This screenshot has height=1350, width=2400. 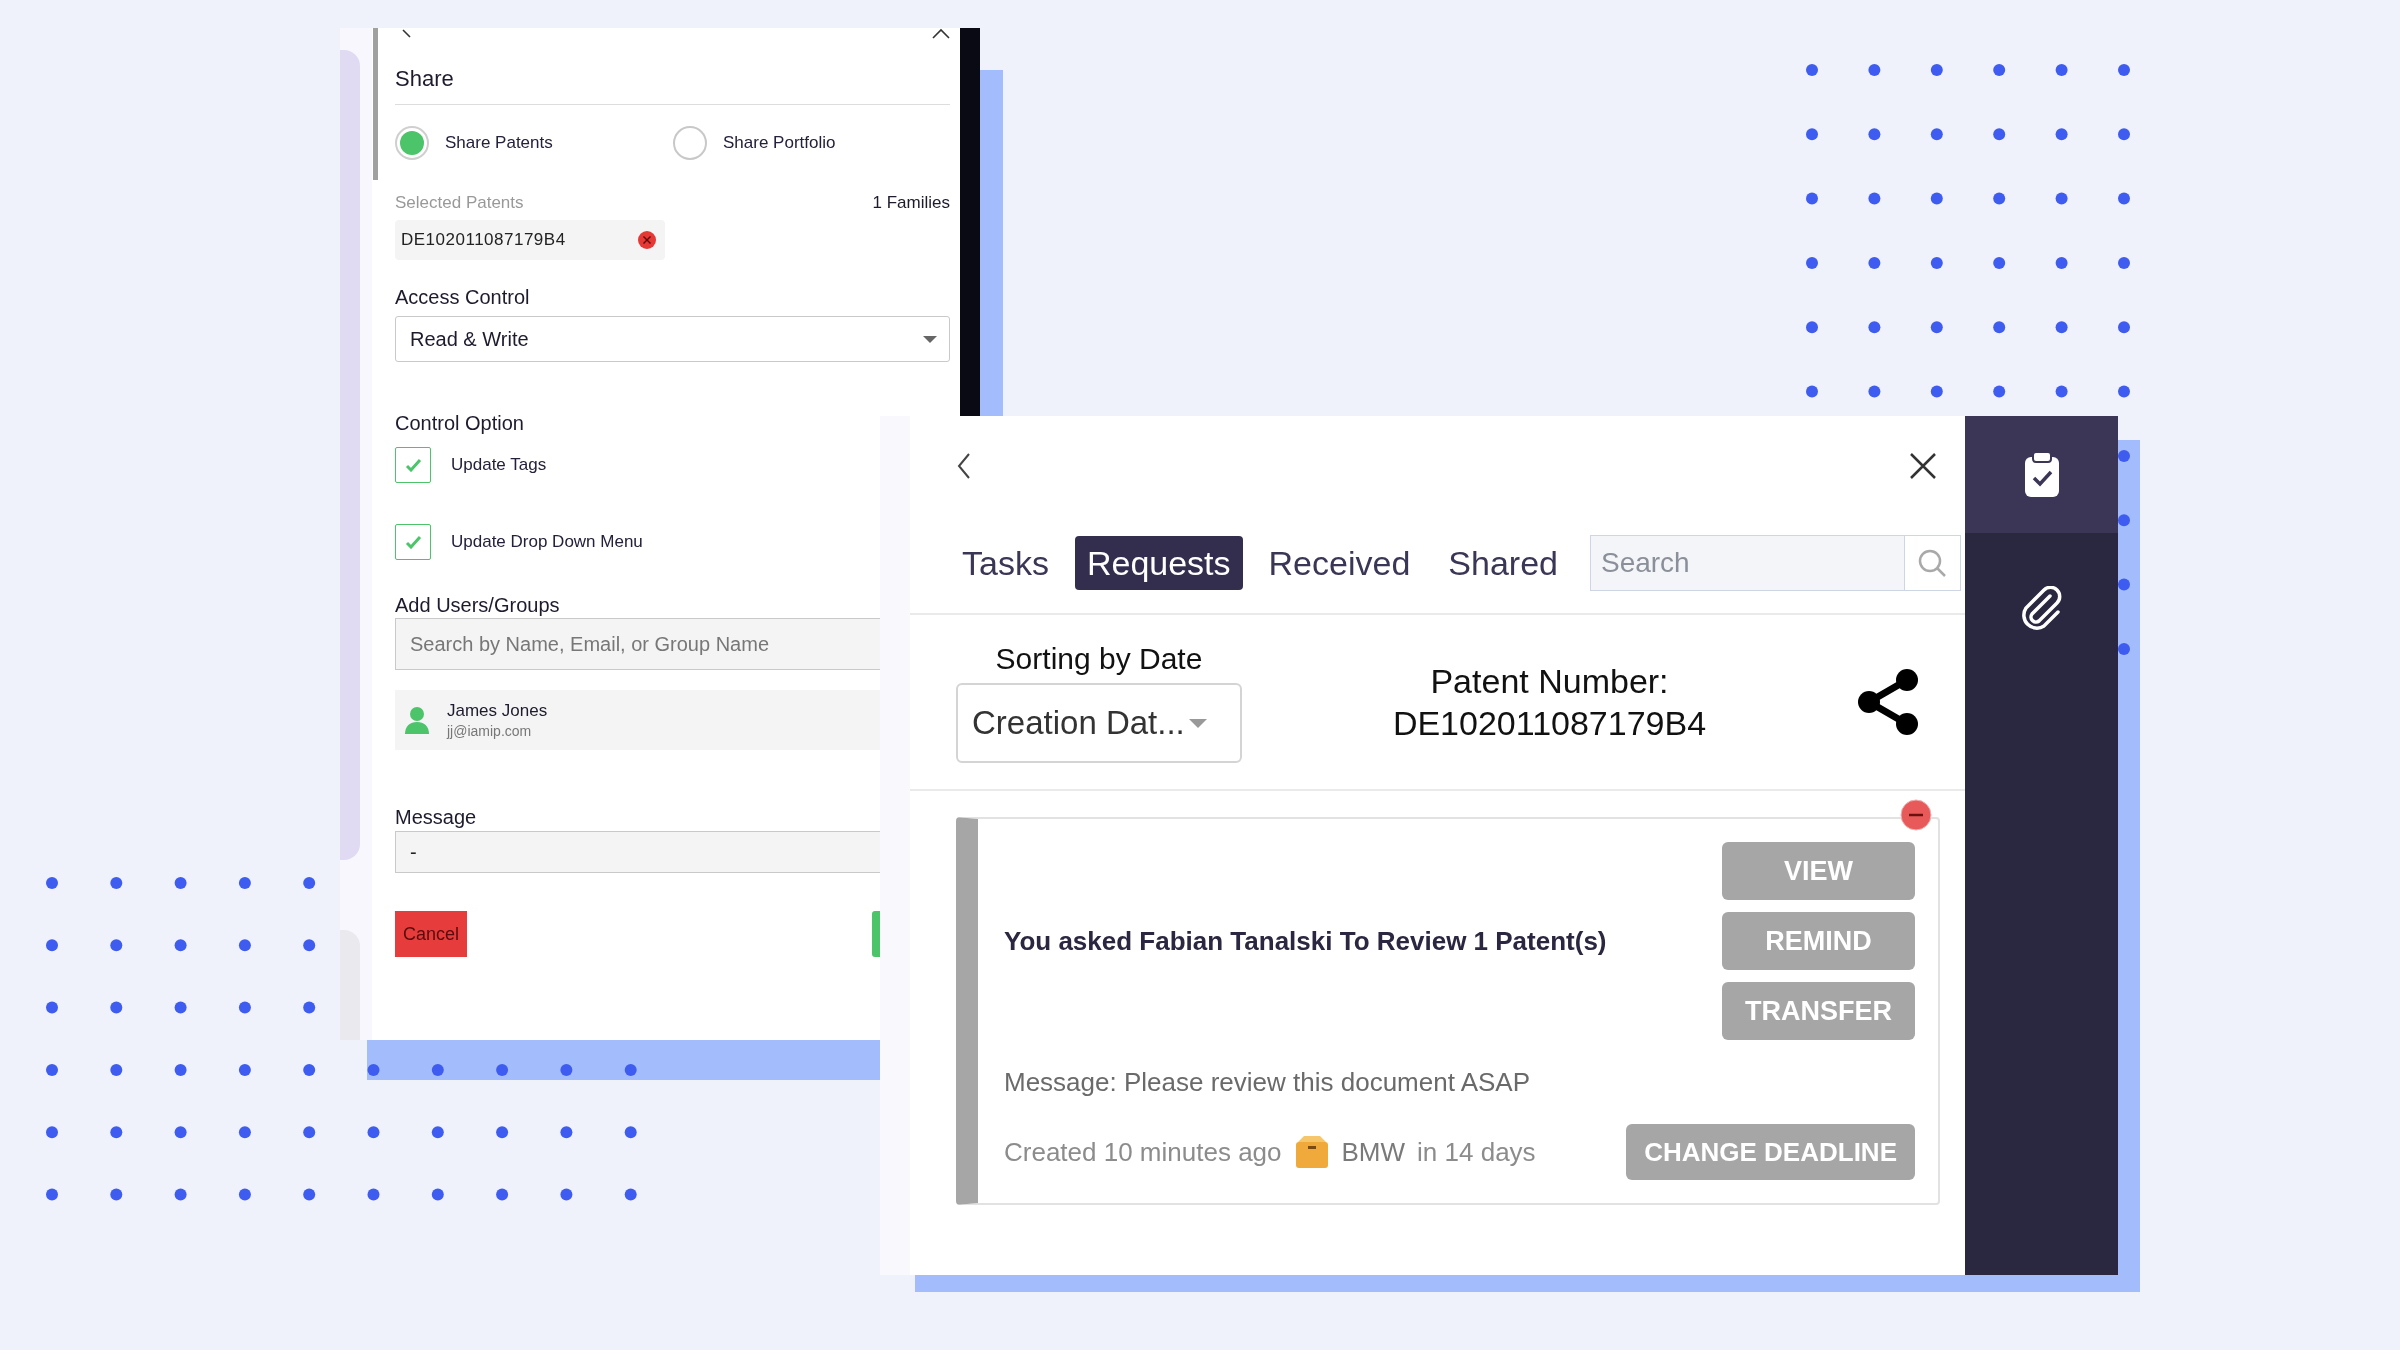 I want to click on paperclip-icon, so click(x=2041, y=608).